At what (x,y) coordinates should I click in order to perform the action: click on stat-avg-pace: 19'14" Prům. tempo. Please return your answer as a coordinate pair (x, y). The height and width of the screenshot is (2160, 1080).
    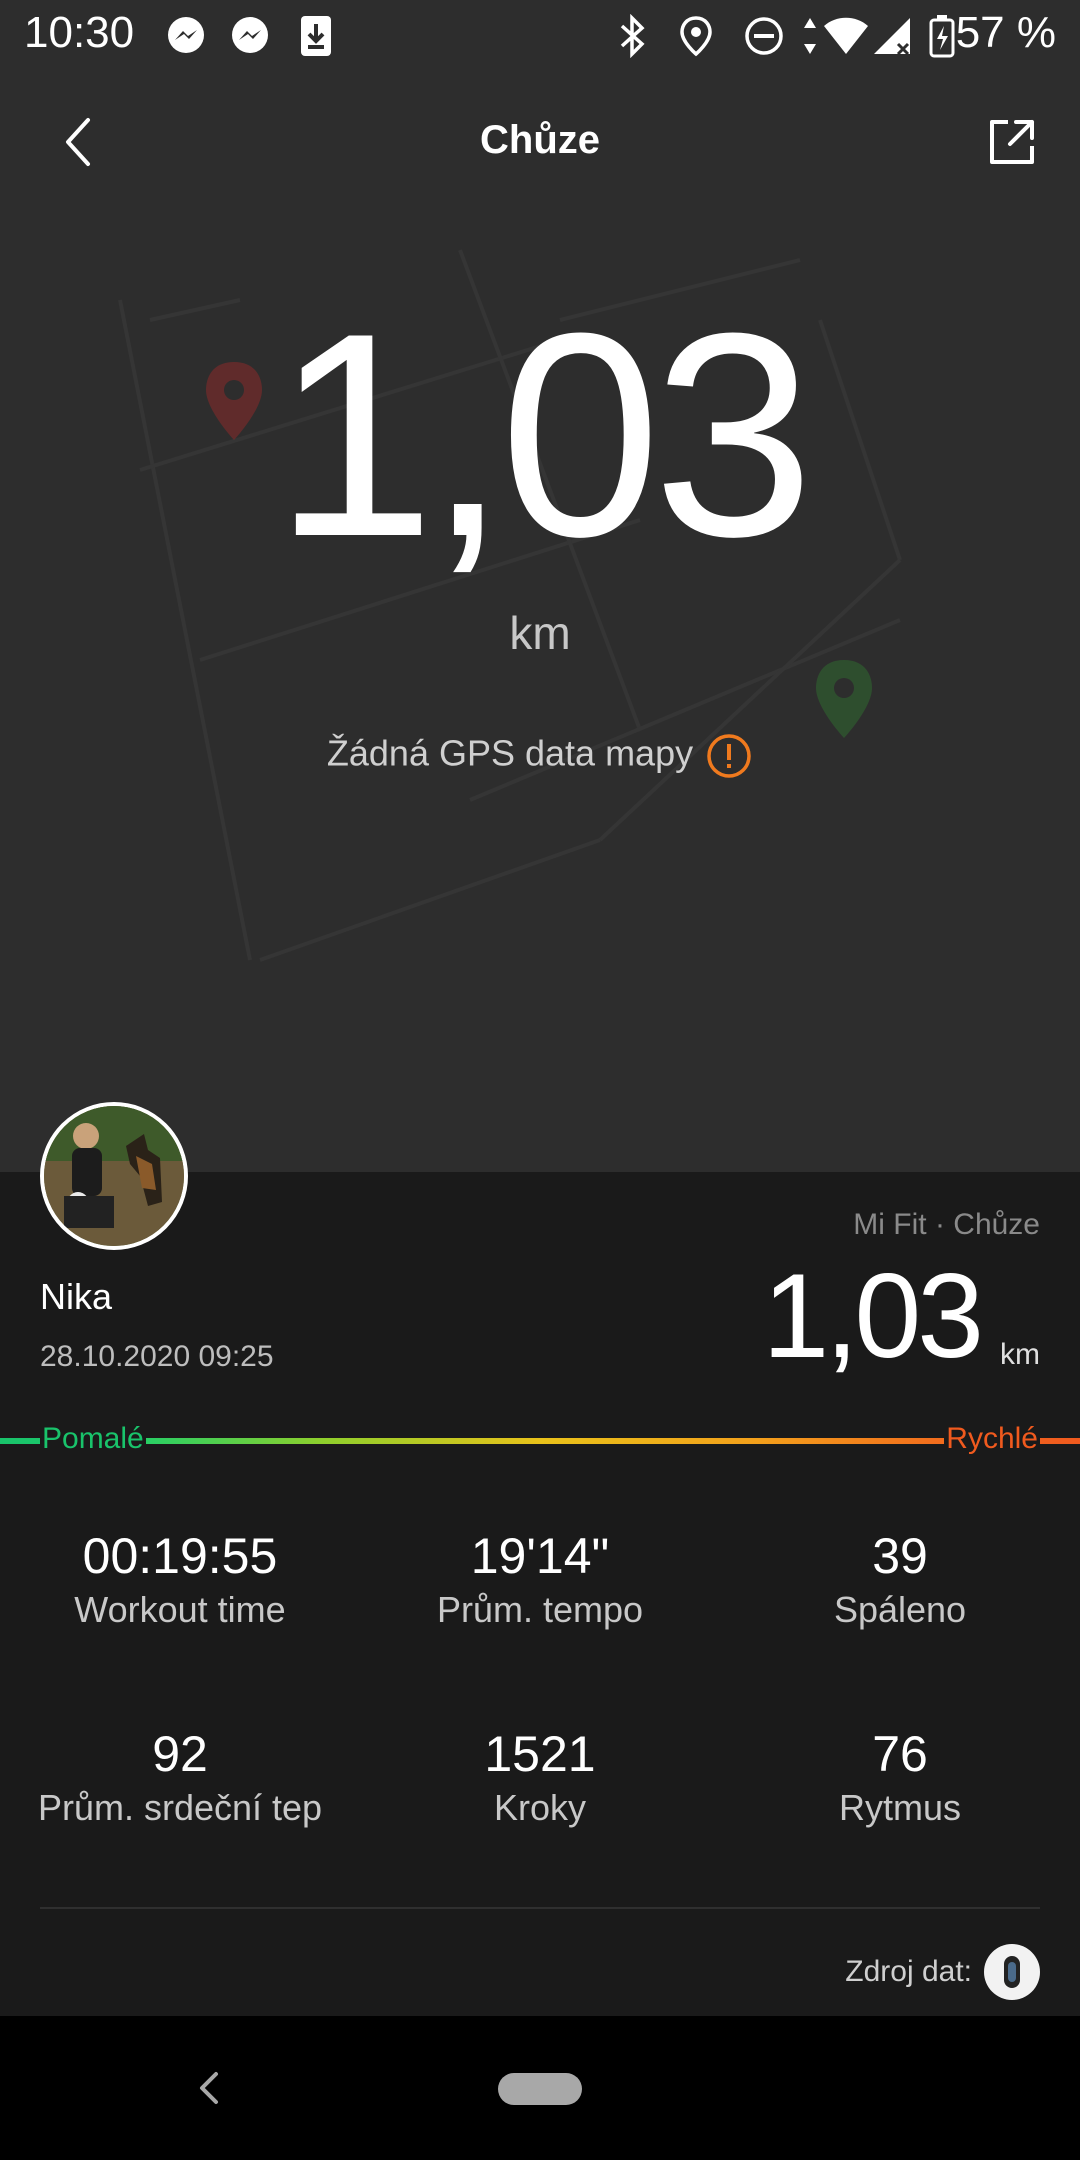
    Looking at the image, I should click on (540, 1579).